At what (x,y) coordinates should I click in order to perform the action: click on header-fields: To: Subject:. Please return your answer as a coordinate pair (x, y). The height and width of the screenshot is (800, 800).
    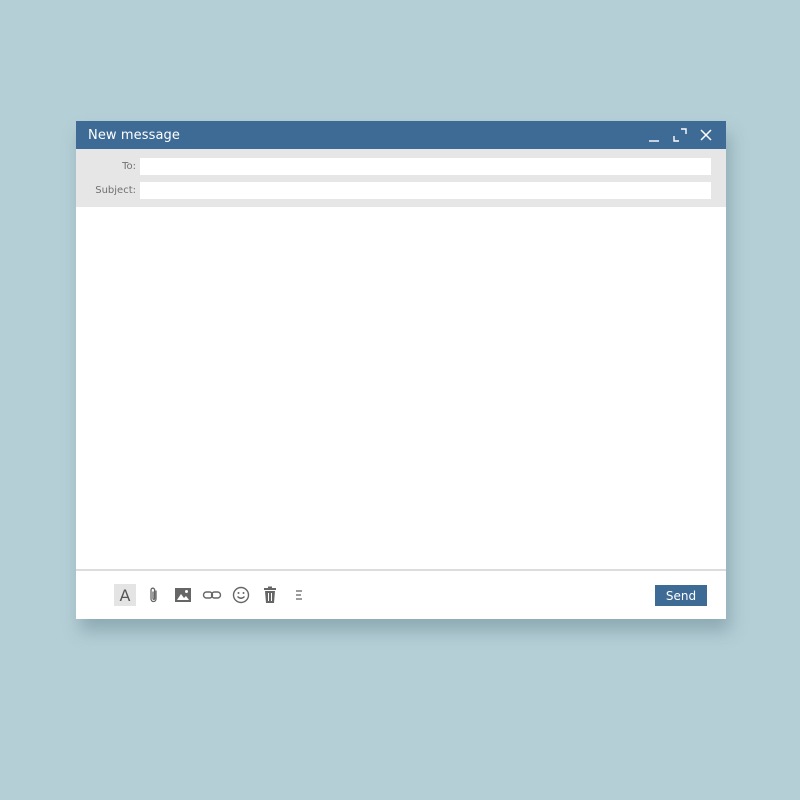
    Looking at the image, I should click on (401, 178).